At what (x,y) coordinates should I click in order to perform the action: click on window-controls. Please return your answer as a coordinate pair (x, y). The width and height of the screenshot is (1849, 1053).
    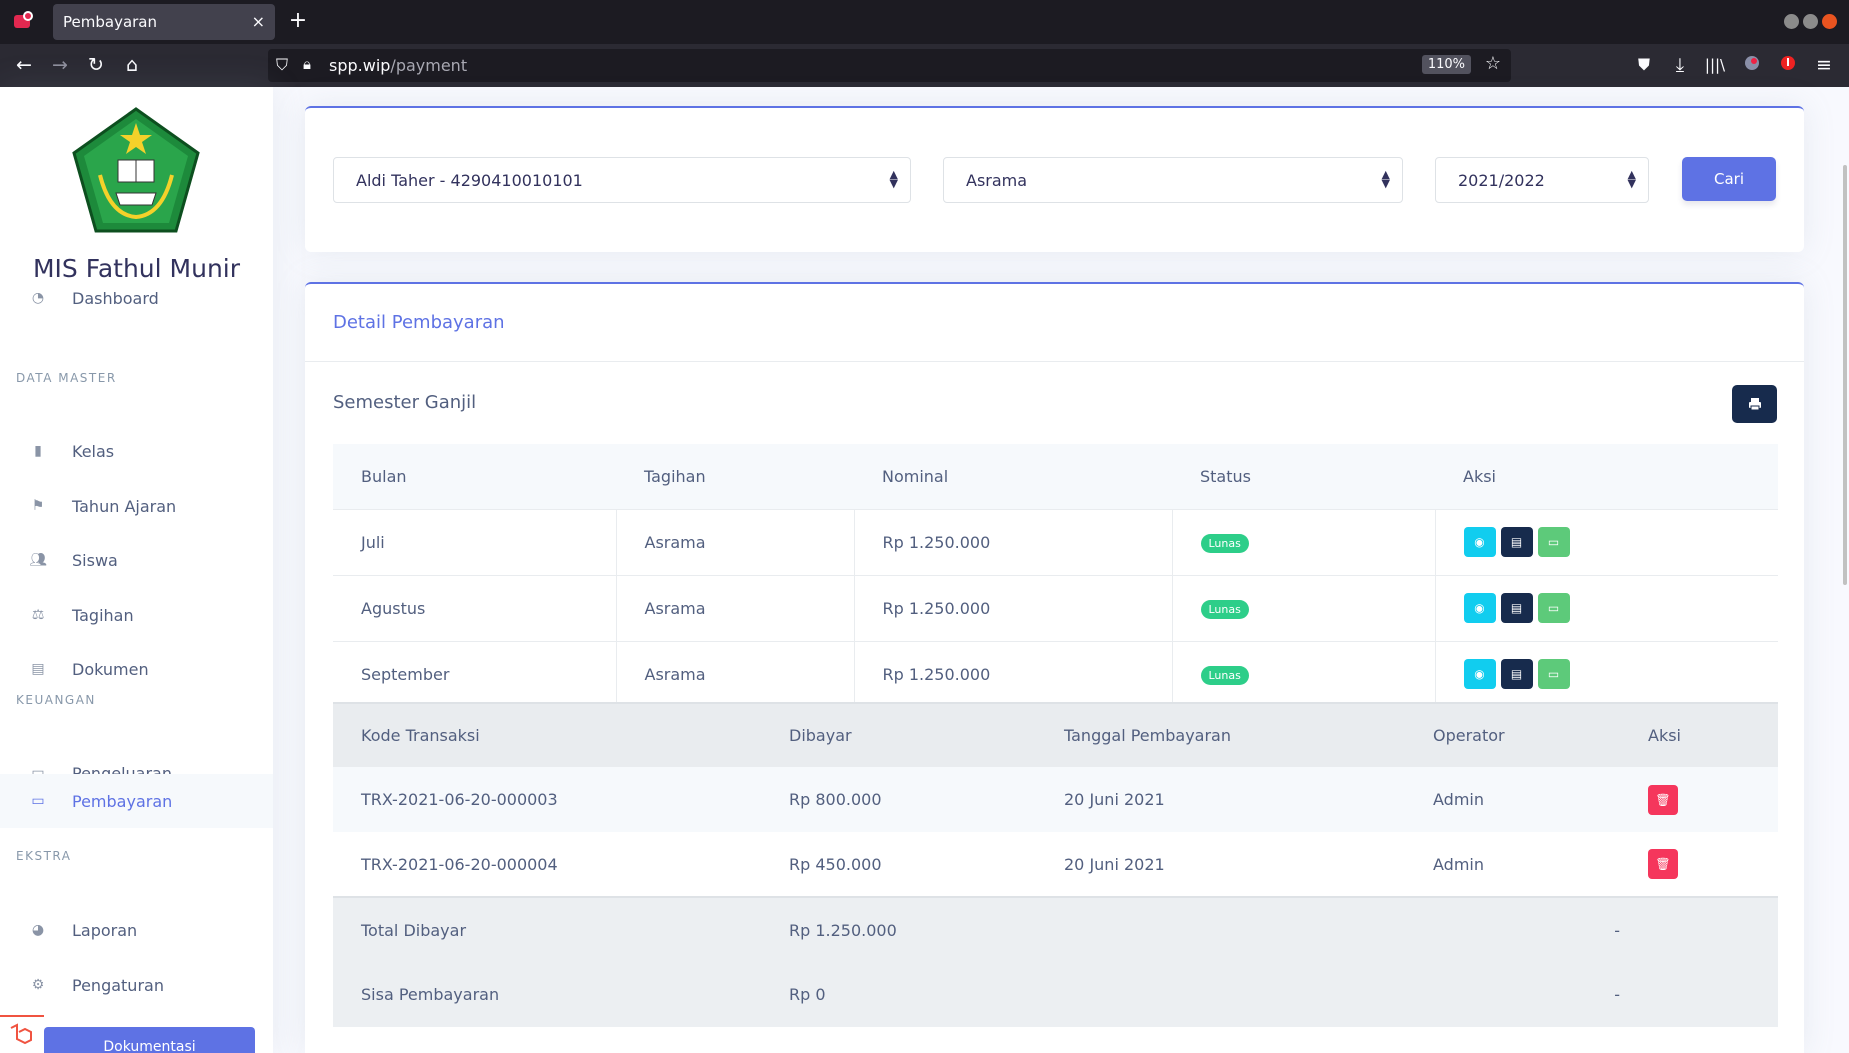
    Looking at the image, I should click on (1810, 21).